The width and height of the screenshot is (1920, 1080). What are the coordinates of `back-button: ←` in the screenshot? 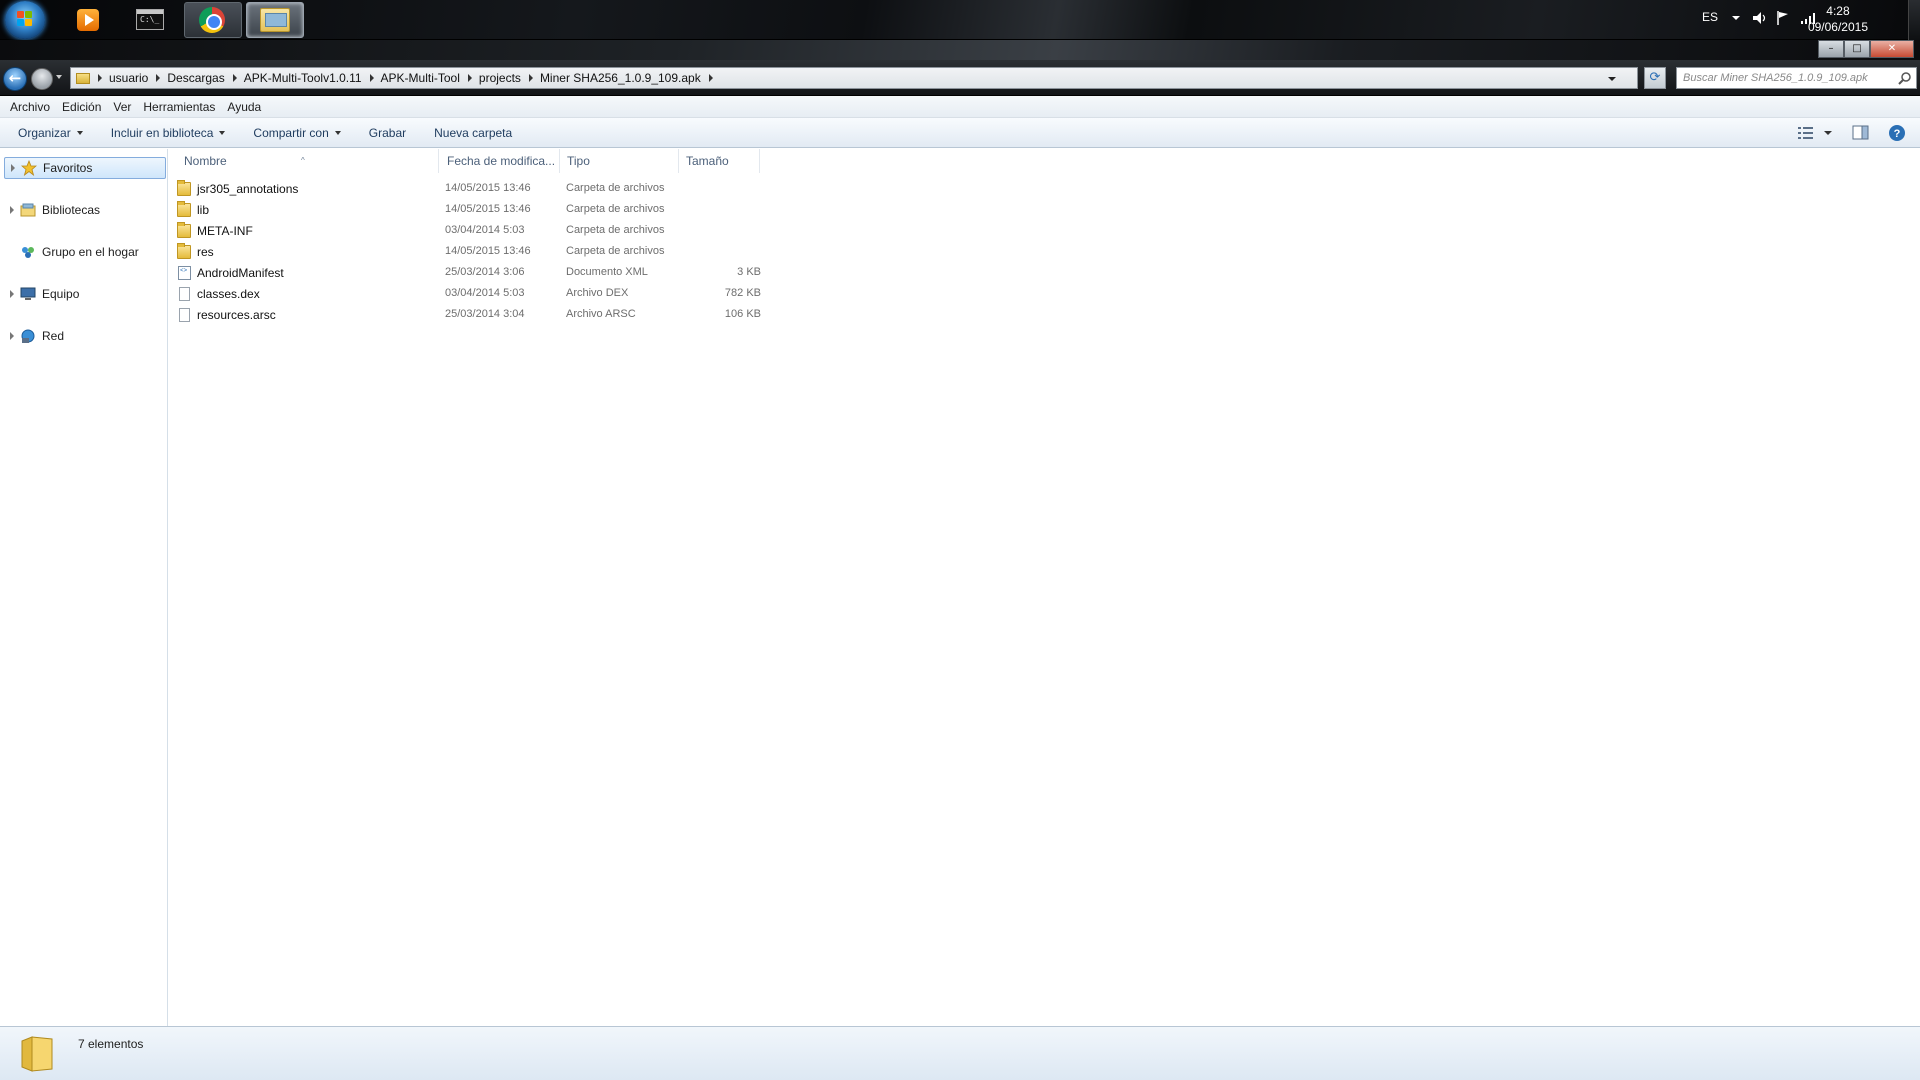 It's located at (15, 79).